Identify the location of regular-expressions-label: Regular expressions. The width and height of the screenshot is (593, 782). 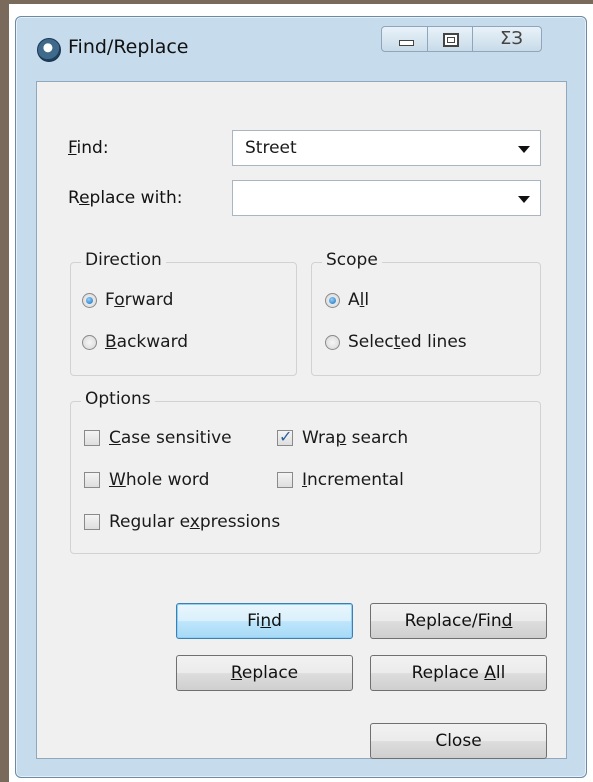
(195, 522).